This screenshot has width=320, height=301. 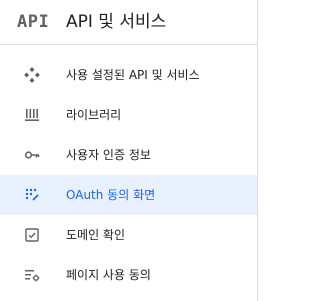 What do you see at coordinates (133, 75) in the screenshot?
I see `nav-item-label: 사용 설정된 API 및 서비스` at bounding box center [133, 75].